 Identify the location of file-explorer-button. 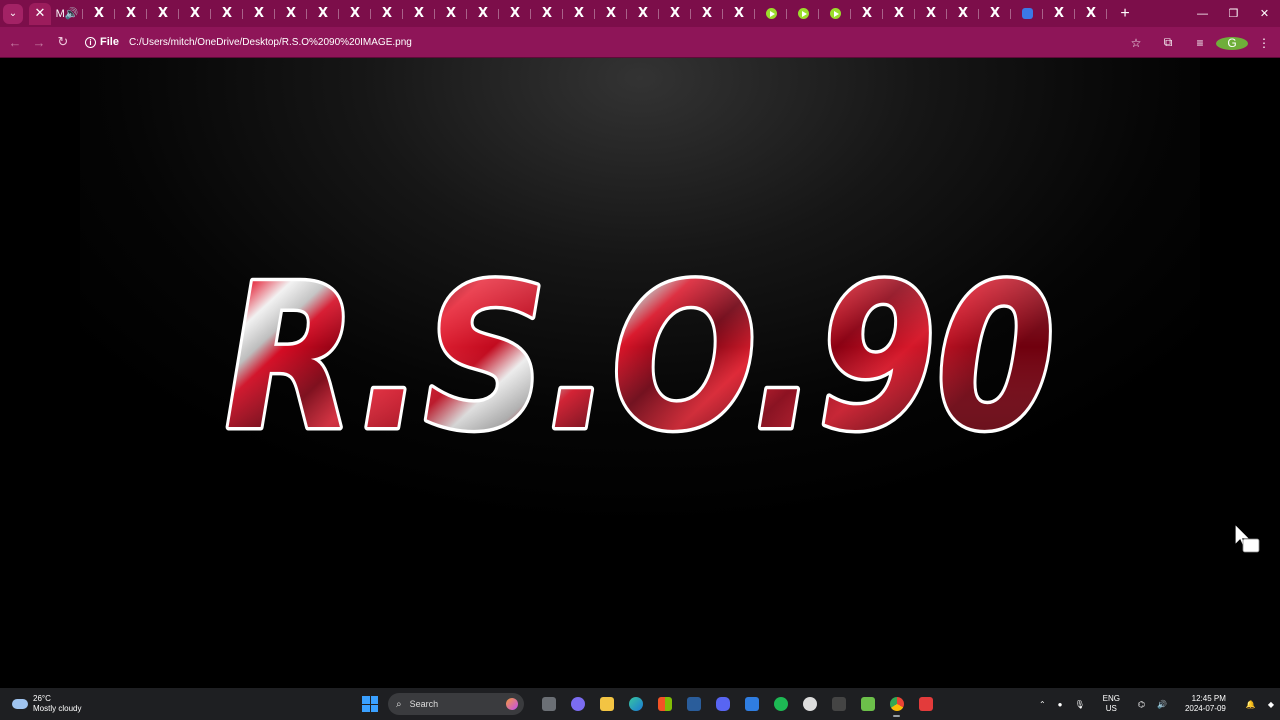
(606, 704).